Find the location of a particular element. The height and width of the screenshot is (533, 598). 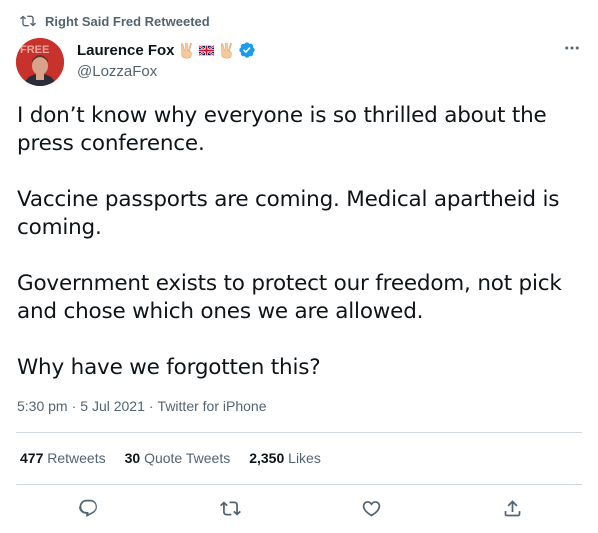

name-row: Laurence Fox is located at coordinates (166, 50).